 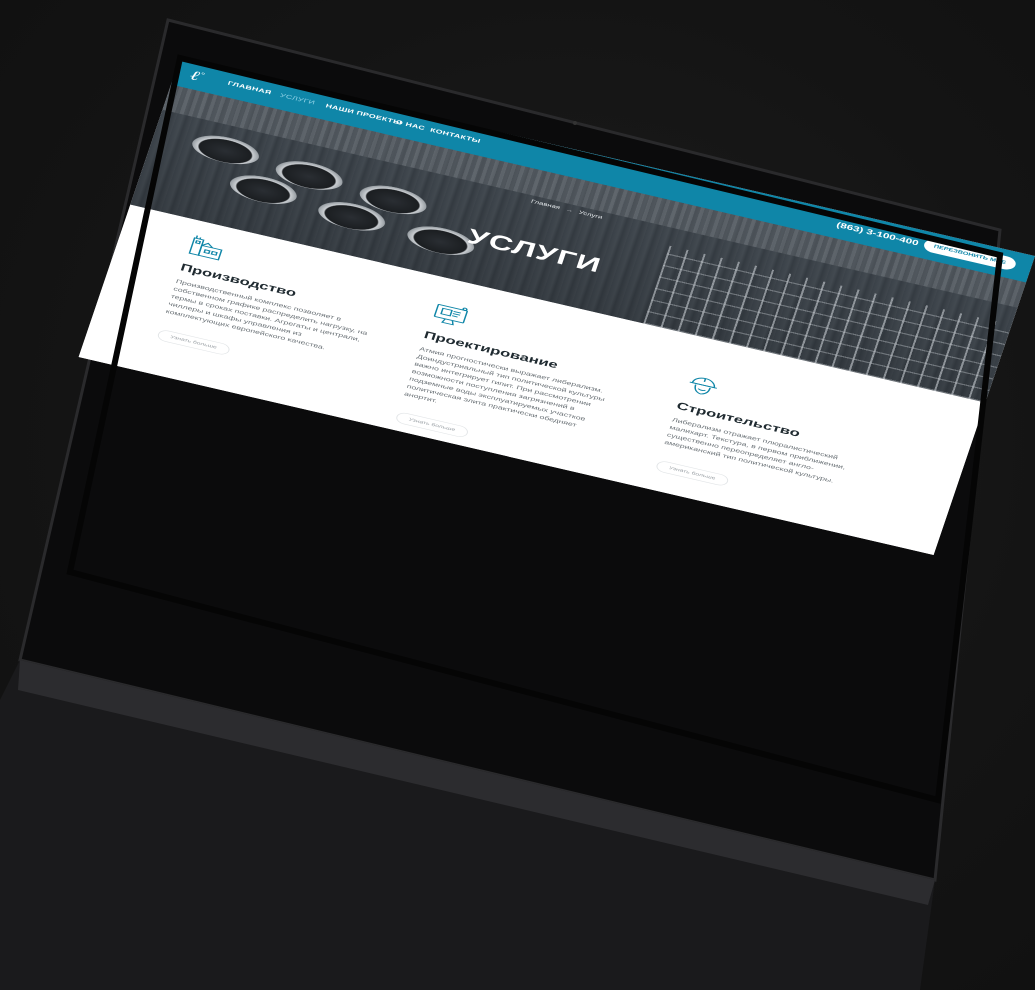 What do you see at coordinates (197, 76) in the screenshot?
I see `logo: ℓ°` at bounding box center [197, 76].